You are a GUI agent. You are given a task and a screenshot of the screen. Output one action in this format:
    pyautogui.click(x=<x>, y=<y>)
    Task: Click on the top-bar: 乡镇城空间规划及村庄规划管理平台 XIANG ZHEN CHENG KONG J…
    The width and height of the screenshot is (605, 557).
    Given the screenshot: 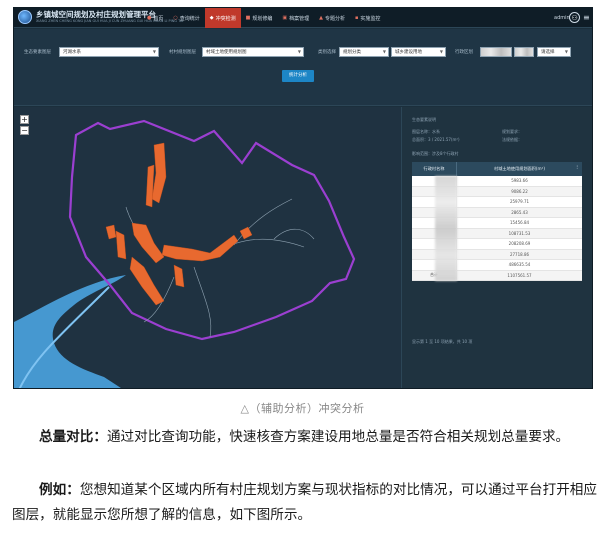 What is the action you would take?
    pyautogui.click(x=303, y=18)
    